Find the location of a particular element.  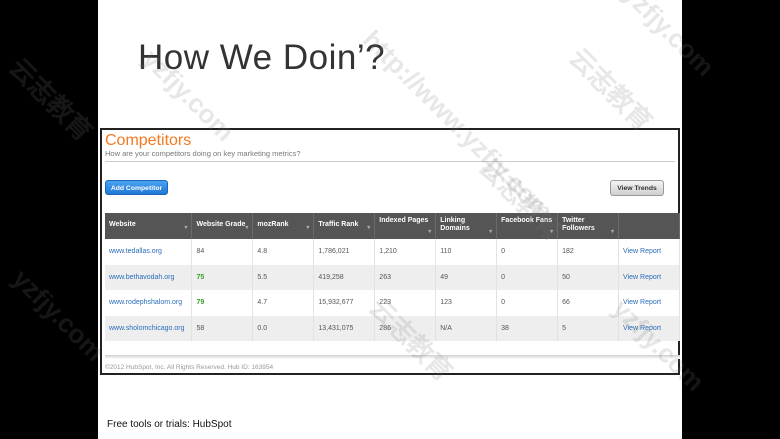

pages-cell: 1,210 is located at coordinates (405, 252).